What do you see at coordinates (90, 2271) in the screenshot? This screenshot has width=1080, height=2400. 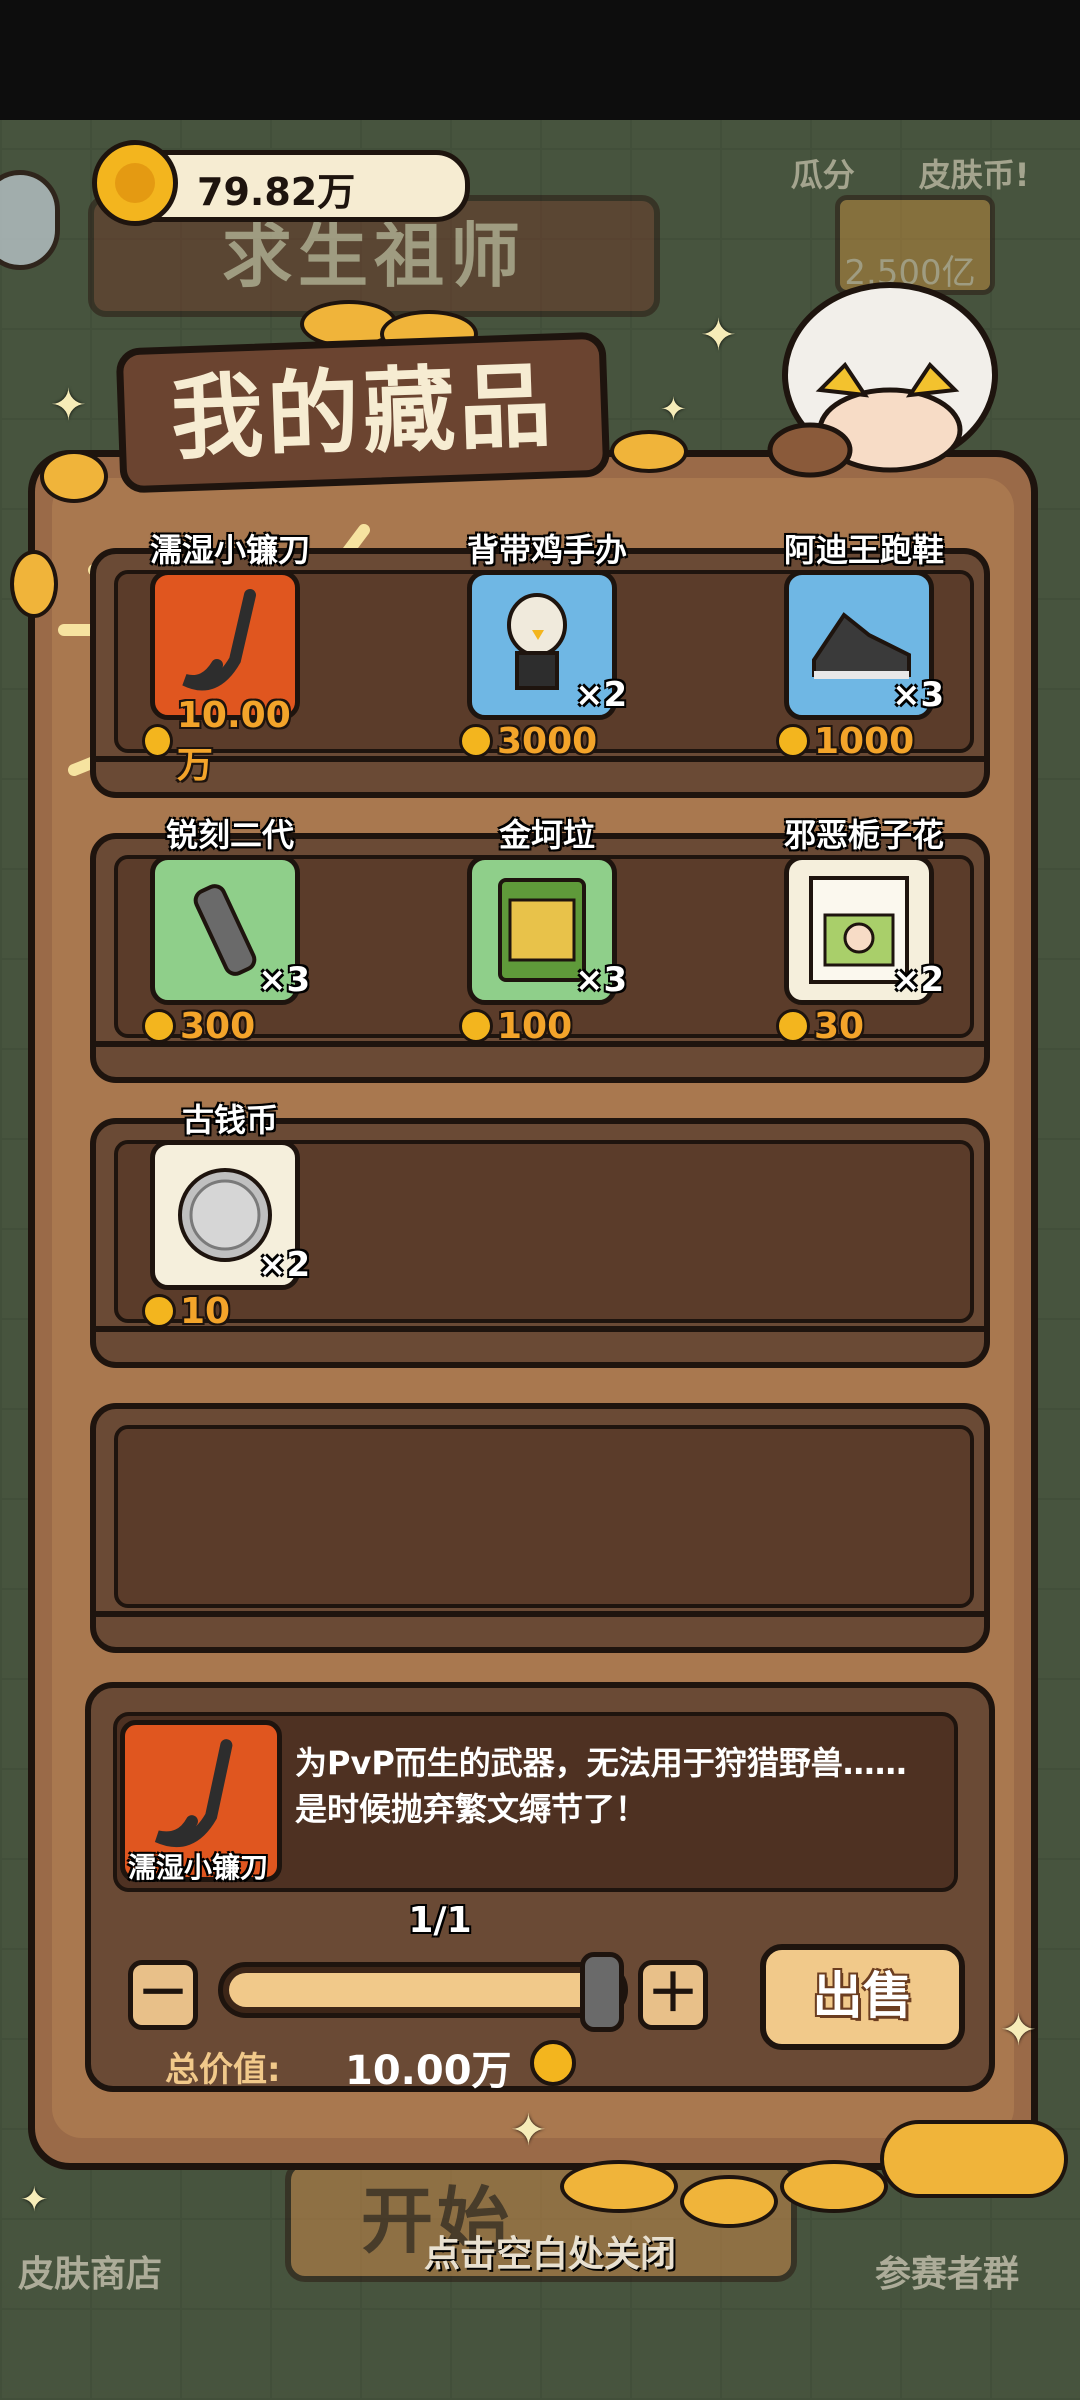 I see `skin-shop-link: 皮肤商店` at bounding box center [90, 2271].